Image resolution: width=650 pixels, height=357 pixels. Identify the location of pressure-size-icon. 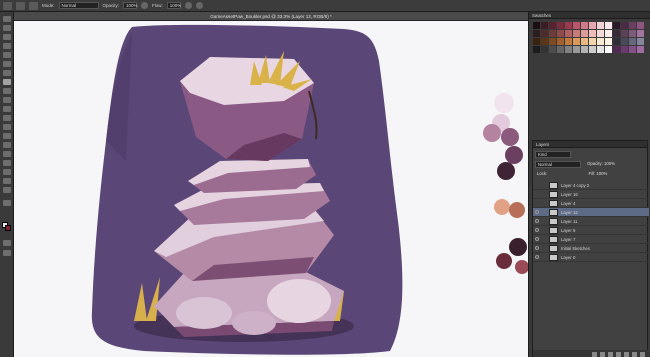
(199, 5).